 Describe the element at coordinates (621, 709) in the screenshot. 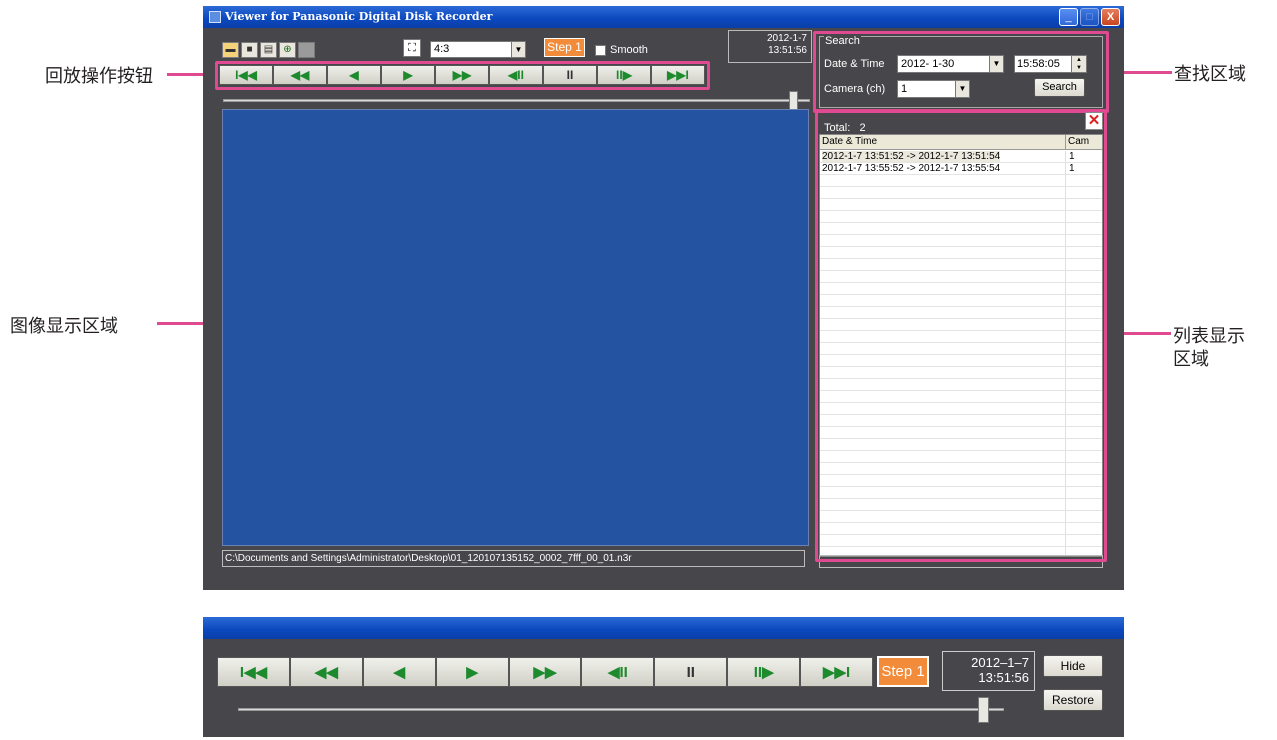

I see `compact-slider-track` at that location.